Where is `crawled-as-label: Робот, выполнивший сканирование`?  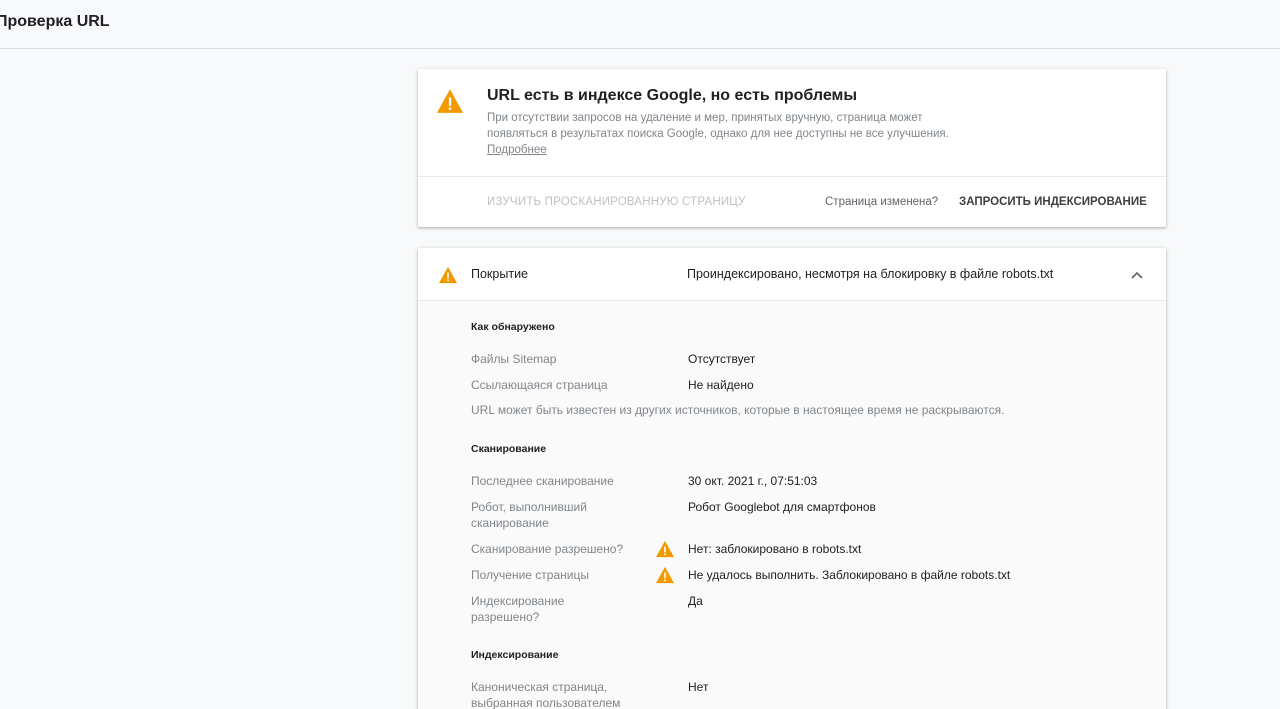 crawled-as-label: Робот, выполнивший сканирование is located at coordinates (529, 515).